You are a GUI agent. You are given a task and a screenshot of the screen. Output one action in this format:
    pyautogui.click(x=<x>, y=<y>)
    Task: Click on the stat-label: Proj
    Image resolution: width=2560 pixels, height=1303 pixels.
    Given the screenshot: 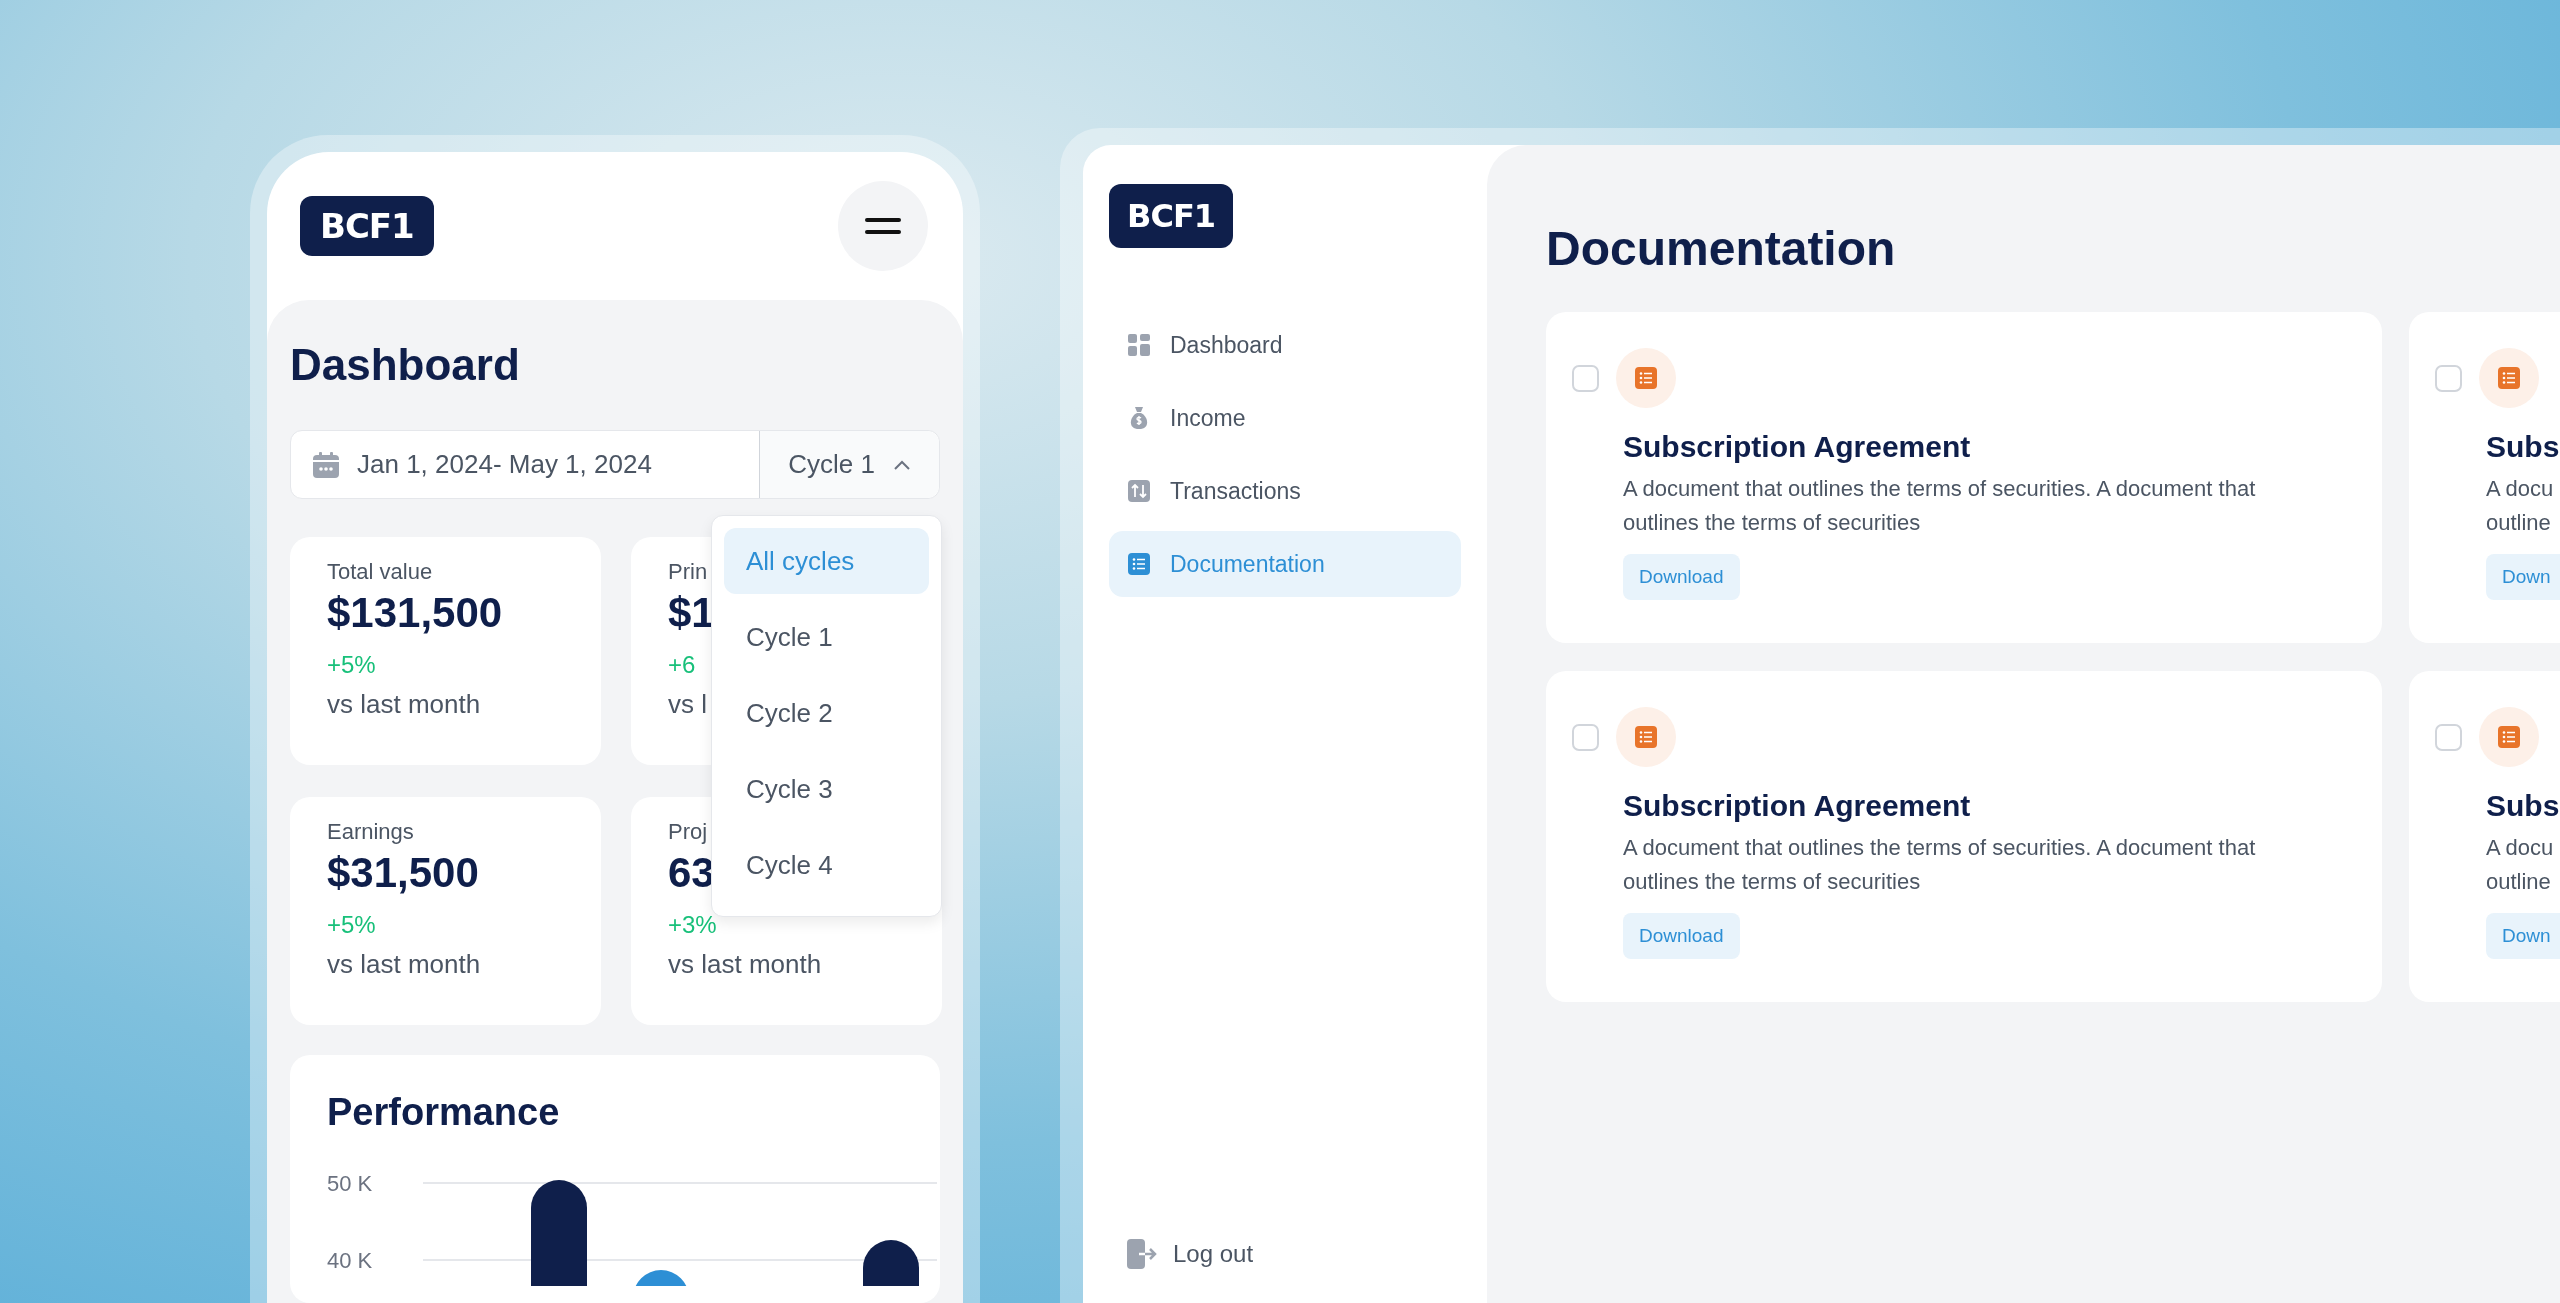 What is the action you would take?
    pyautogui.click(x=688, y=832)
    